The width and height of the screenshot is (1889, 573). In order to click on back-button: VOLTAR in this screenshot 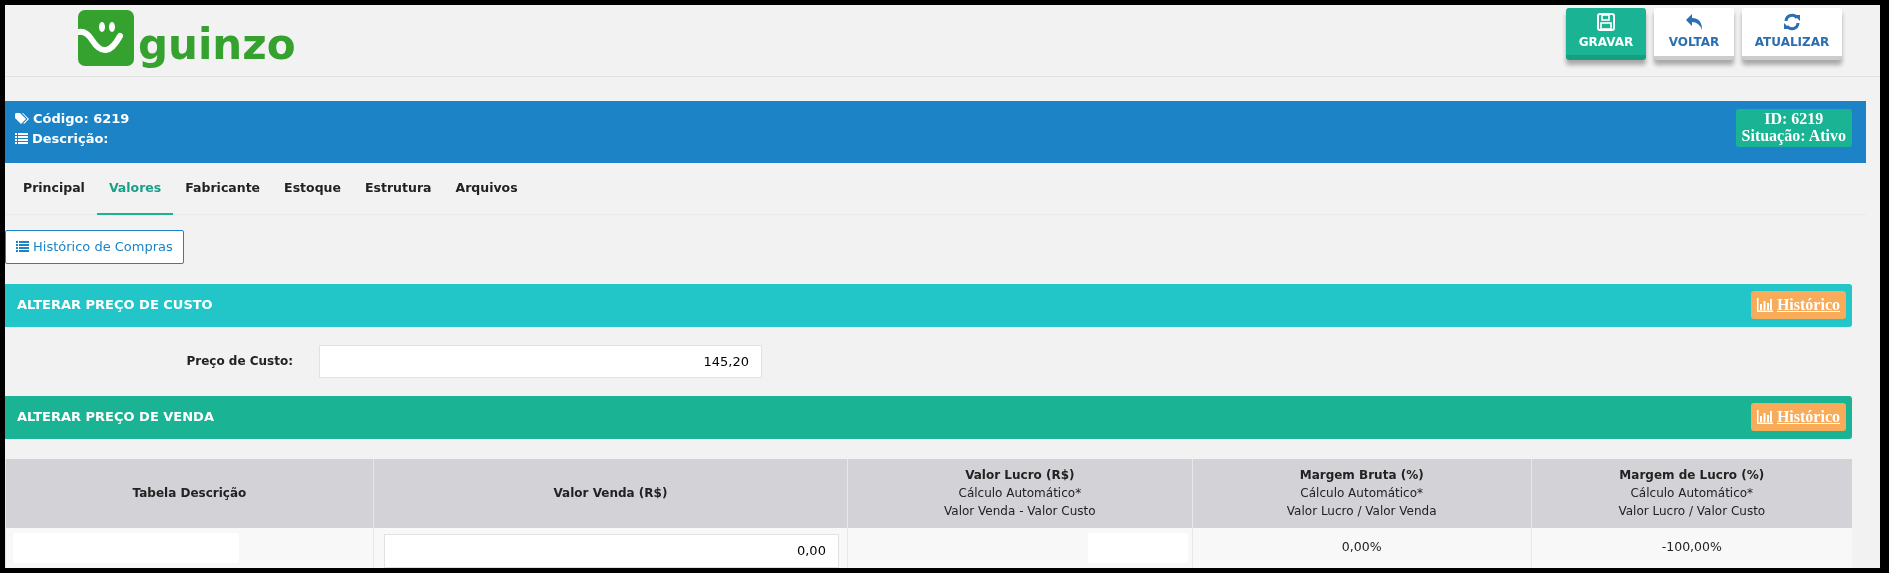, I will do `click(1694, 34)`.